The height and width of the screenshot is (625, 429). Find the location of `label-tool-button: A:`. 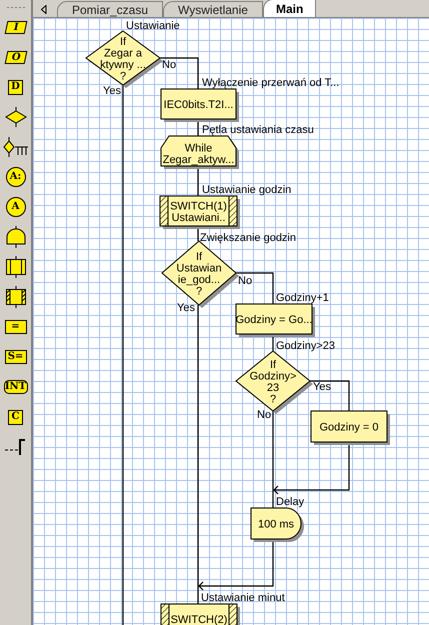

label-tool-button: A: is located at coordinates (16, 177).